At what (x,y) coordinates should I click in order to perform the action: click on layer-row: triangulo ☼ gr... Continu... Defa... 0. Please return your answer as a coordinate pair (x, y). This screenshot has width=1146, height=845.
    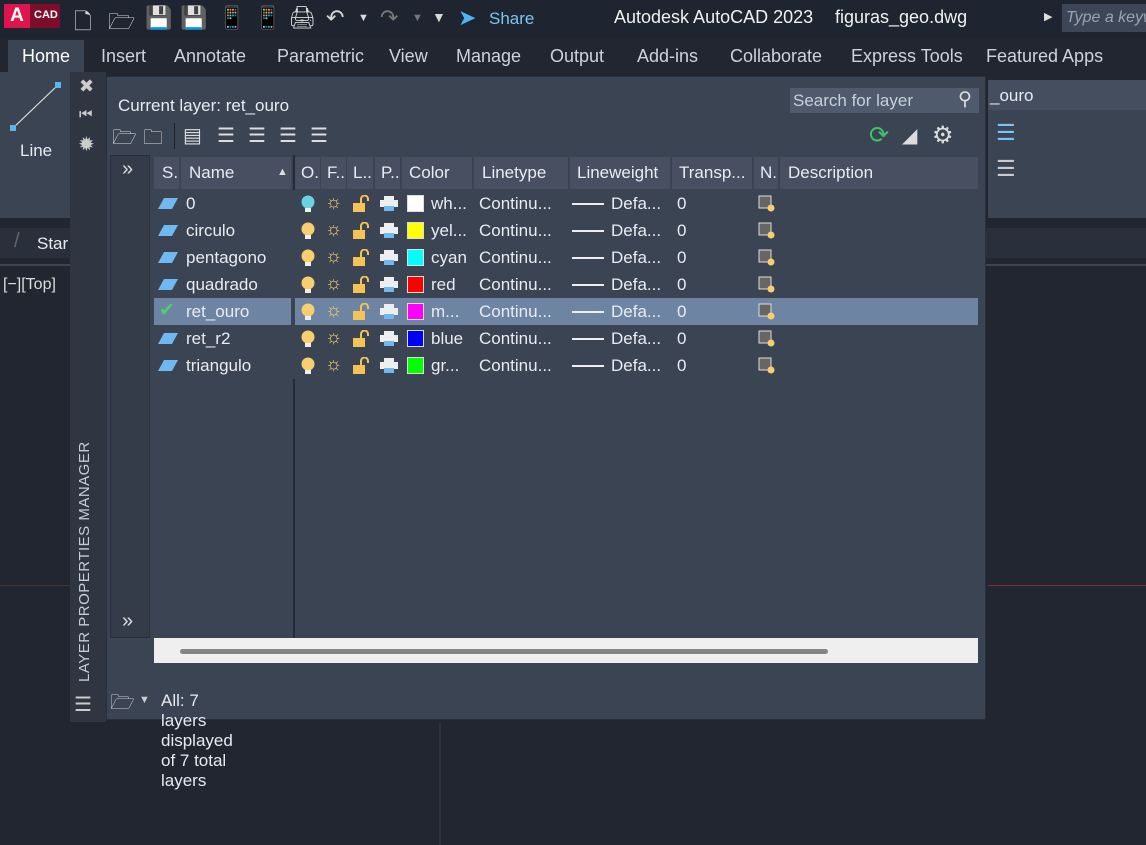
    Looking at the image, I should click on (566, 365).